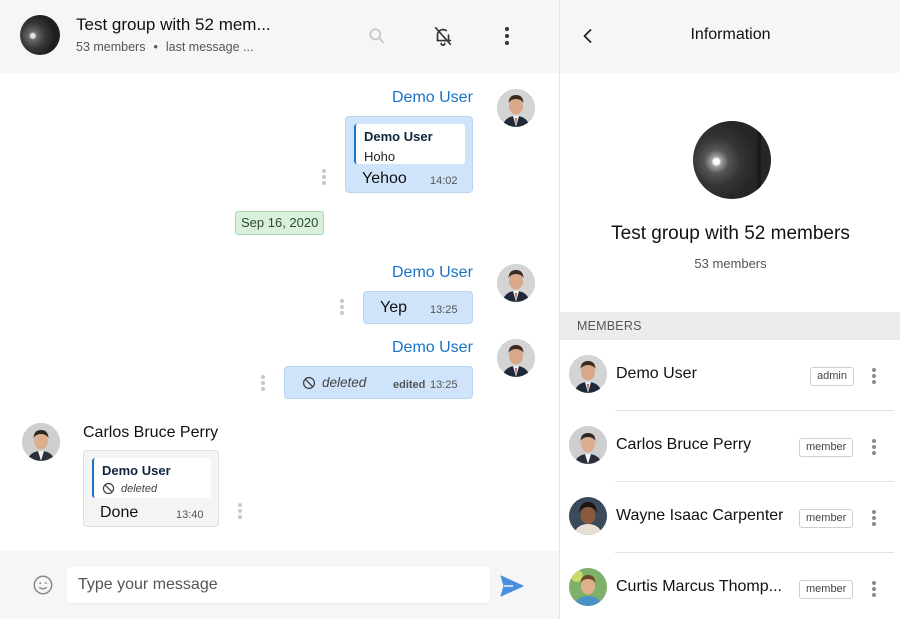  I want to click on member-name: Carlos Bruce Perry, so click(684, 444).